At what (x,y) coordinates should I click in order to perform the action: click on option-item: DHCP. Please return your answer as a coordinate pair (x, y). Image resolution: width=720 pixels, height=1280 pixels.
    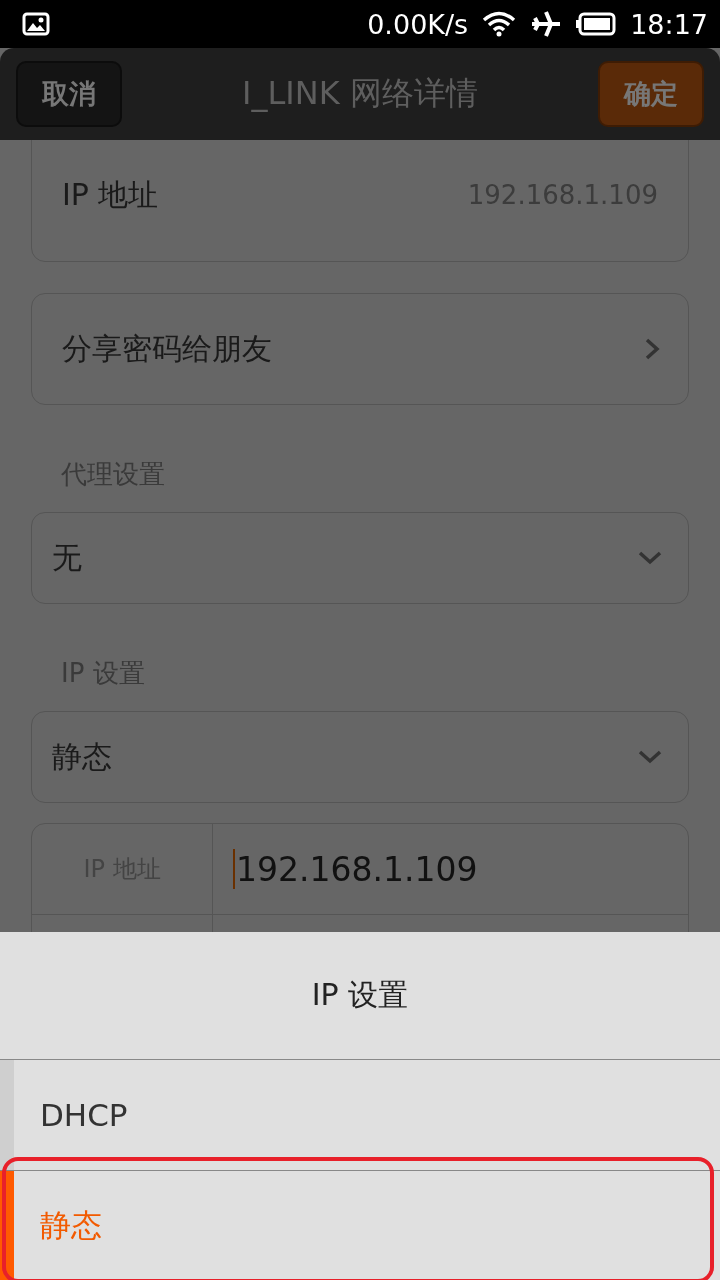
    Looking at the image, I should click on (360, 1115).